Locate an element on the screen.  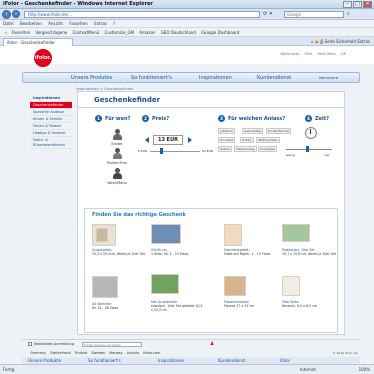
favorite-link: GEO Deutschland is located at coordinates (178, 32).